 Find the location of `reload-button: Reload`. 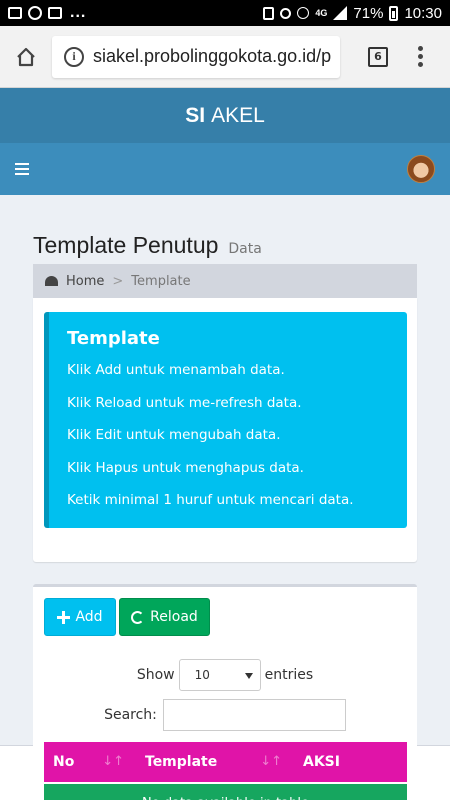

reload-button: Reload is located at coordinates (164, 617).